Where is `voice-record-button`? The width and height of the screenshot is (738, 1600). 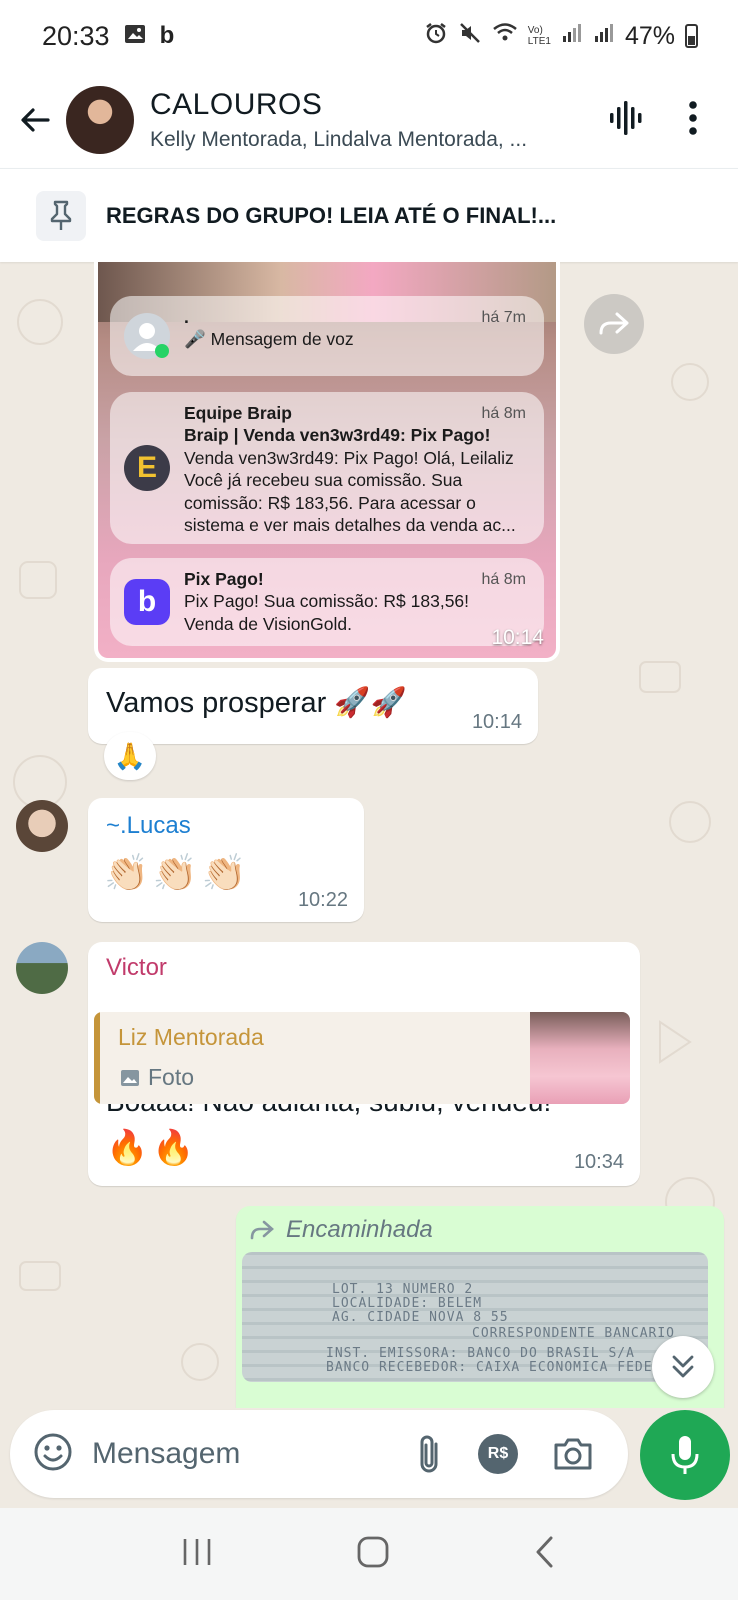 voice-record-button is located at coordinates (685, 1455).